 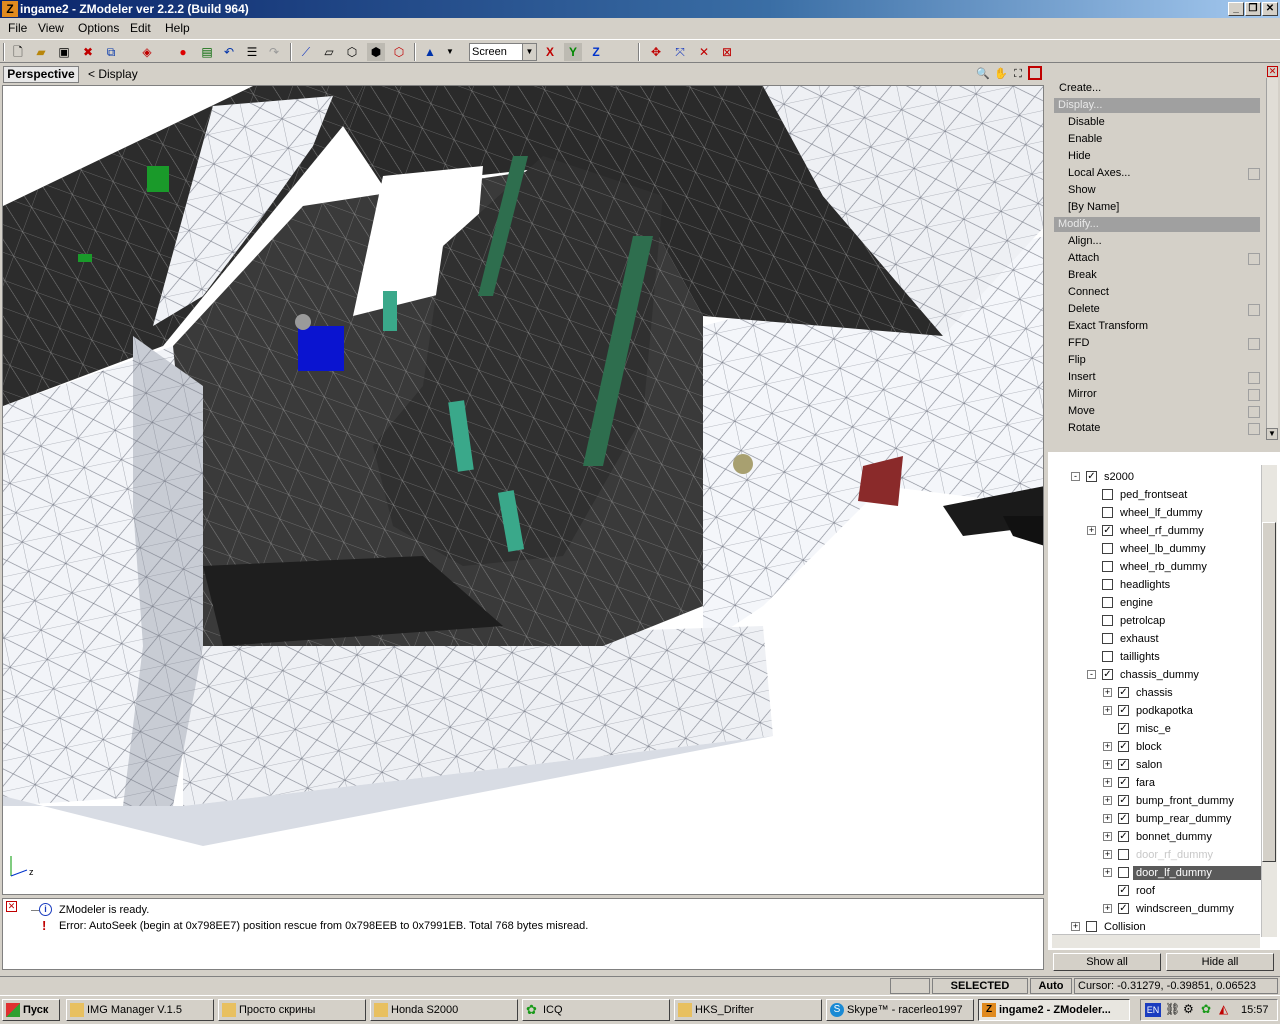 What do you see at coordinates (207, 52) in the screenshot?
I see `image-icon: ▤` at bounding box center [207, 52].